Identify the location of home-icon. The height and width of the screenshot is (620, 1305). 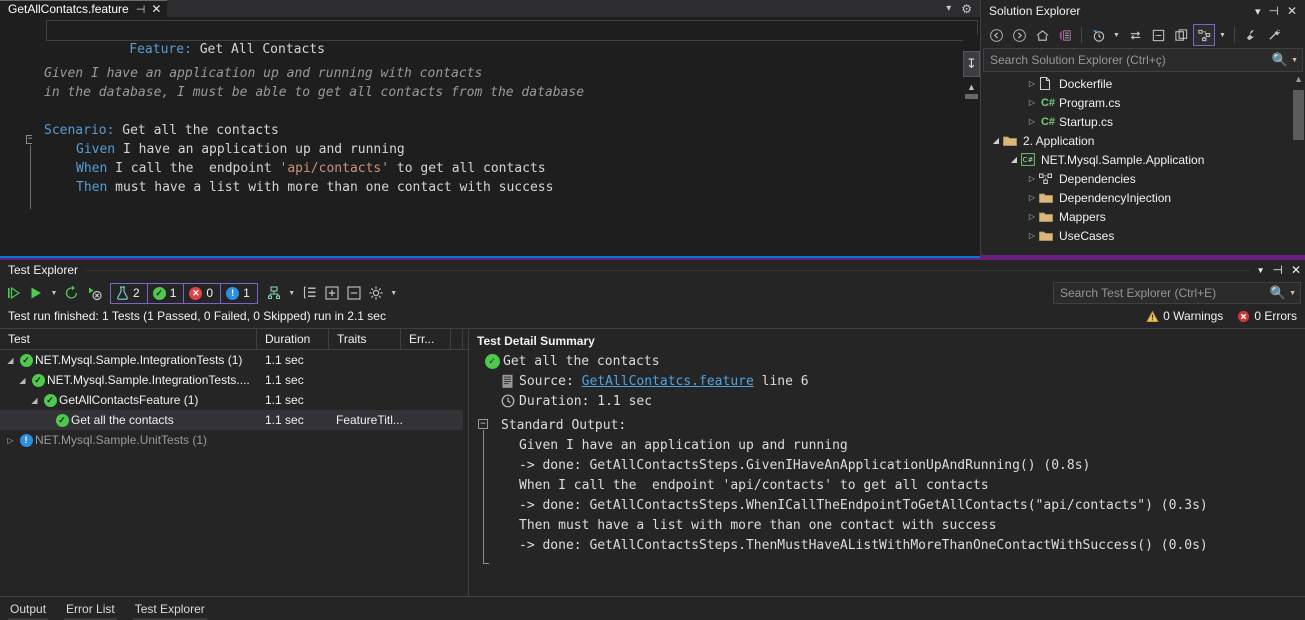
(1042, 35).